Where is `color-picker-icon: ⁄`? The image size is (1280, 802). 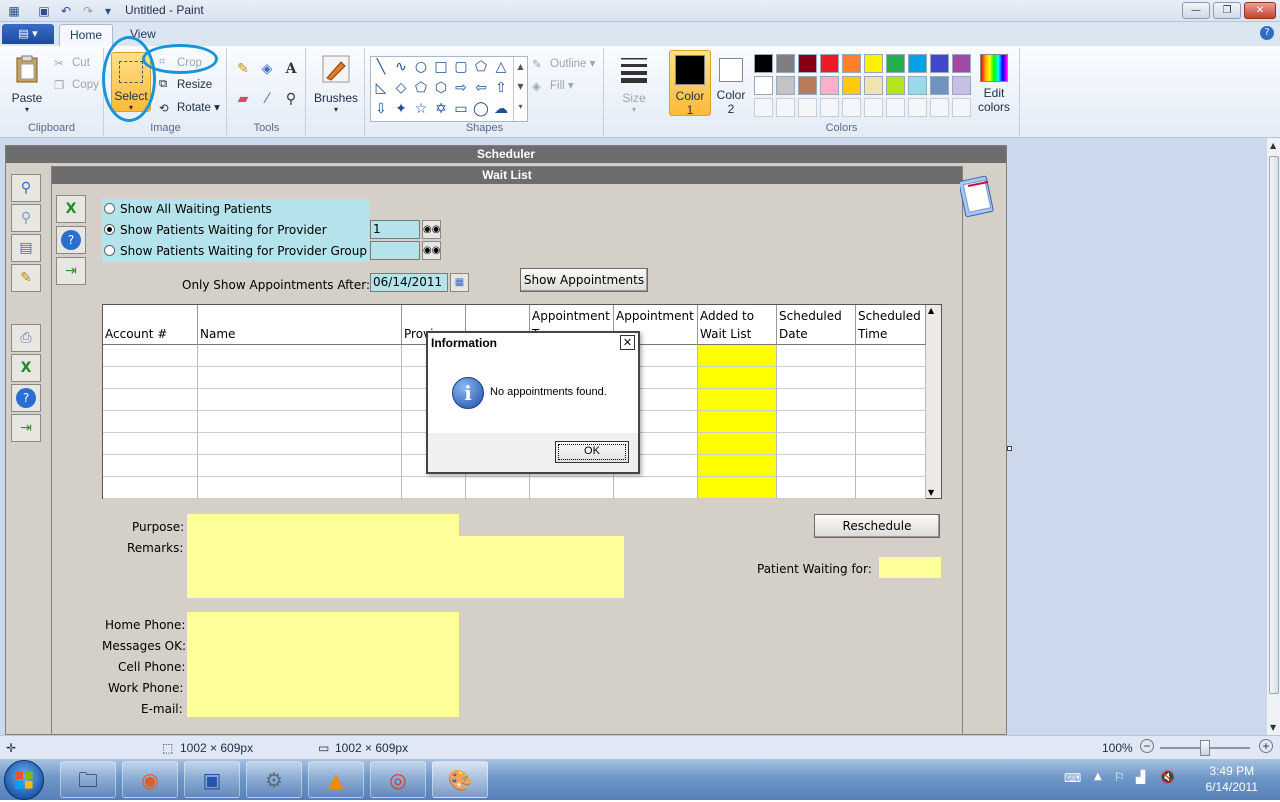 color-picker-icon: ⁄ is located at coordinates (267, 99).